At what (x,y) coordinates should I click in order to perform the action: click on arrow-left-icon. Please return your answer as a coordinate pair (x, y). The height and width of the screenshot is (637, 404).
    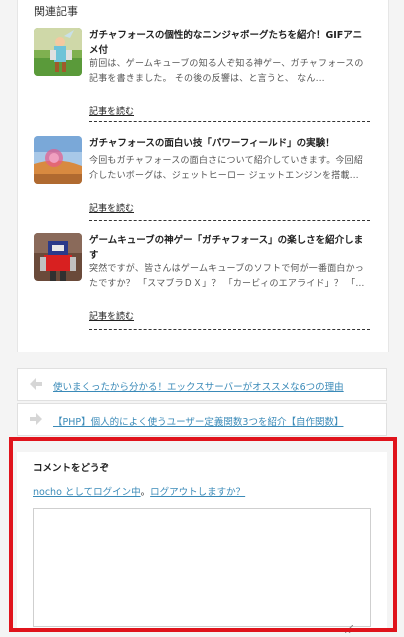
    Looking at the image, I should click on (36, 384).